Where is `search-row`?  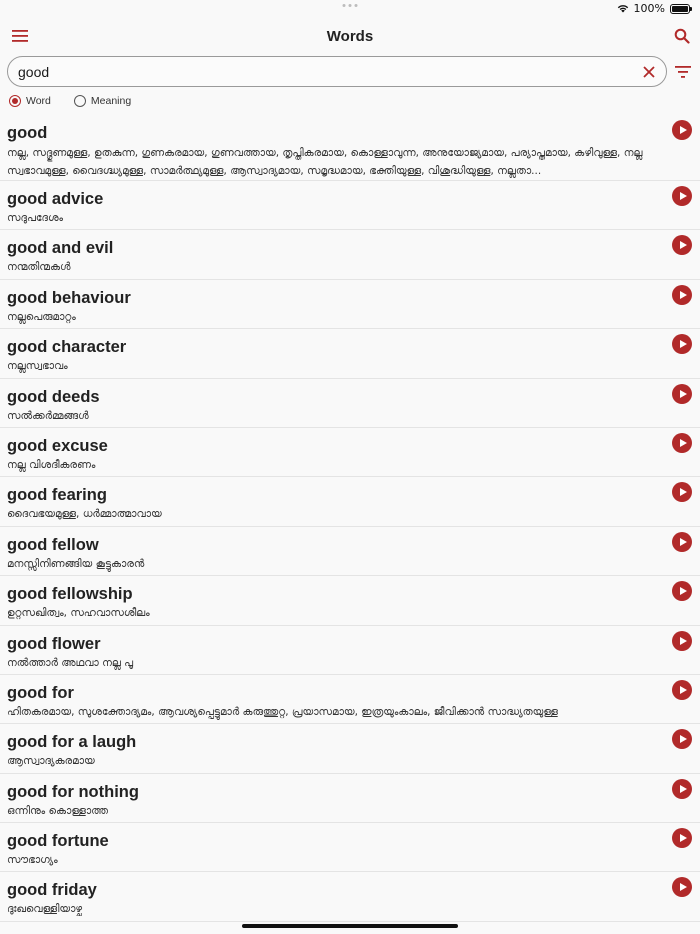 search-row is located at coordinates (353, 71).